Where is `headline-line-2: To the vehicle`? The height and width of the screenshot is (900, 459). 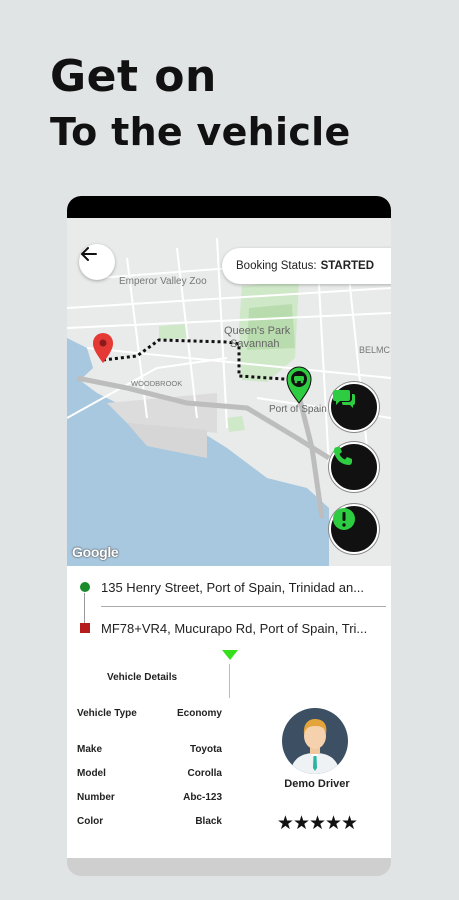
headline-line-2: To the vehicle is located at coordinates (200, 132).